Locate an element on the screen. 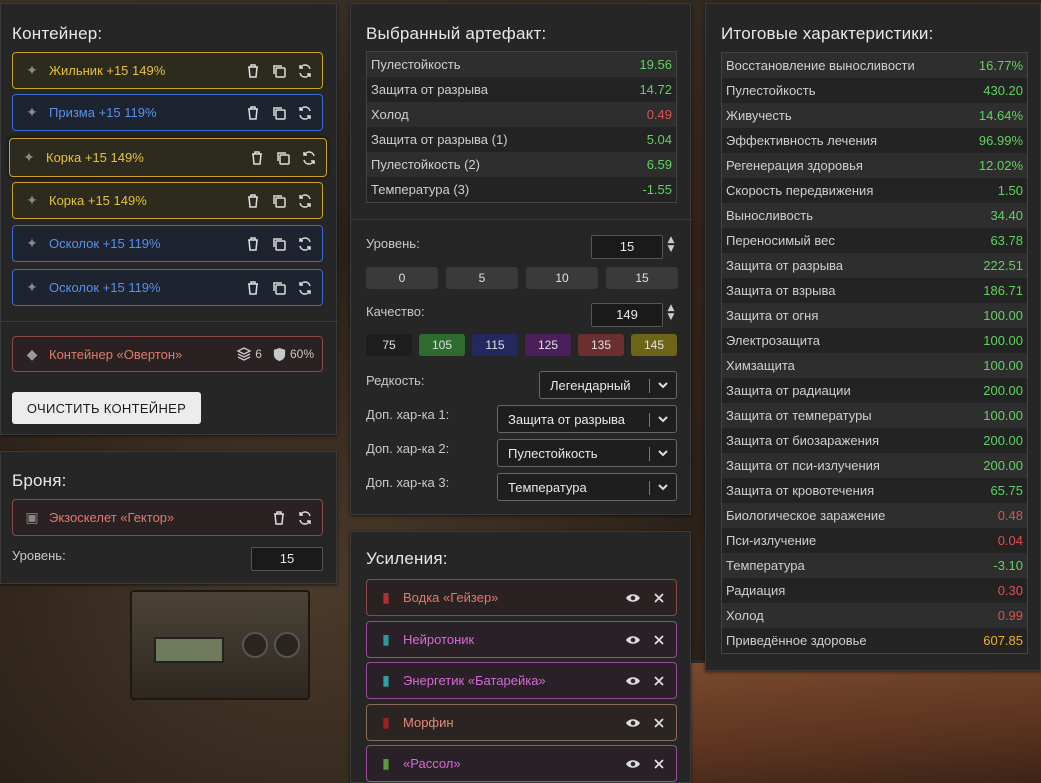 Image resolution: width=1041 pixels, height=783 pixels. quality-preset-button: 135 is located at coordinates (601, 345).